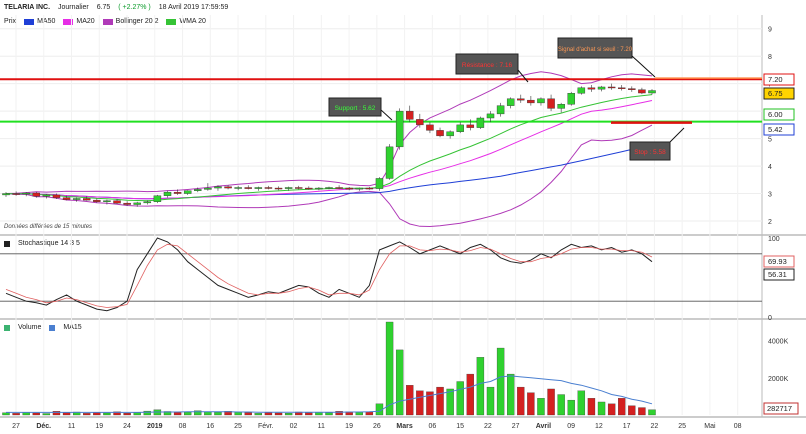 This screenshot has height=434, width=806. Describe the element at coordinates (770, 195) in the screenshot. I see `price-tick-label: 3` at that location.